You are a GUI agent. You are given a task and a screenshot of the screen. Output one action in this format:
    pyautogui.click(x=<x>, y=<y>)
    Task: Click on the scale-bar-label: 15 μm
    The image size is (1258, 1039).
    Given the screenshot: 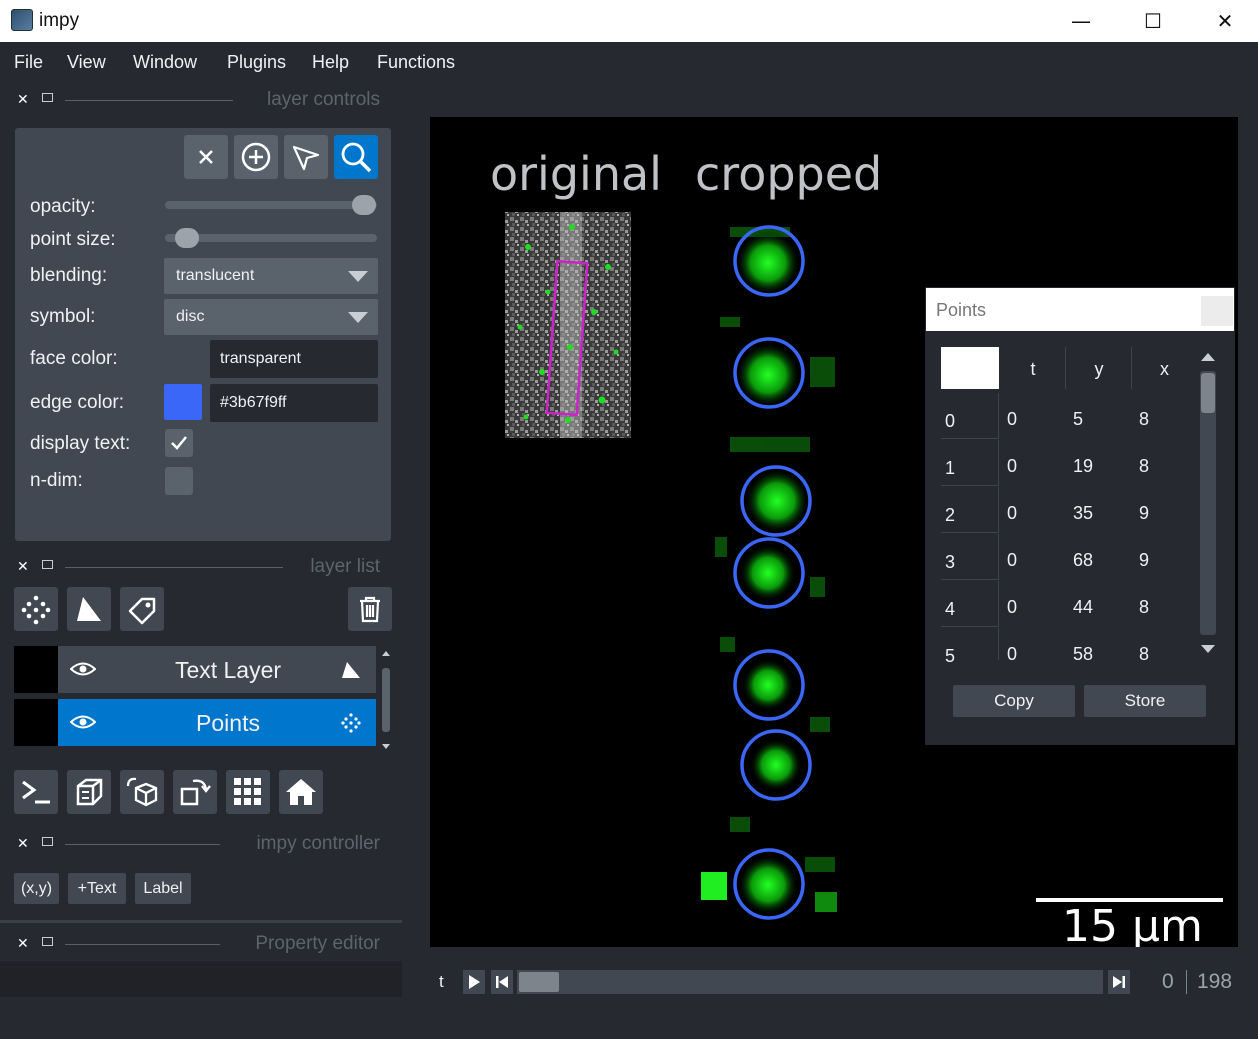 What is the action you would take?
    pyautogui.click(x=1132, y=924)
    